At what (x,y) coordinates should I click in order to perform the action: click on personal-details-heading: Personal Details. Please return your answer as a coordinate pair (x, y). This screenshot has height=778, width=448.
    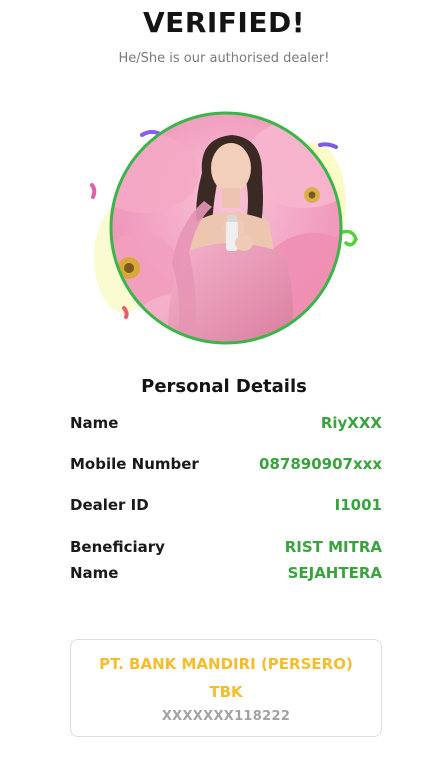
    Looking at the image, I should click on (224, 386).